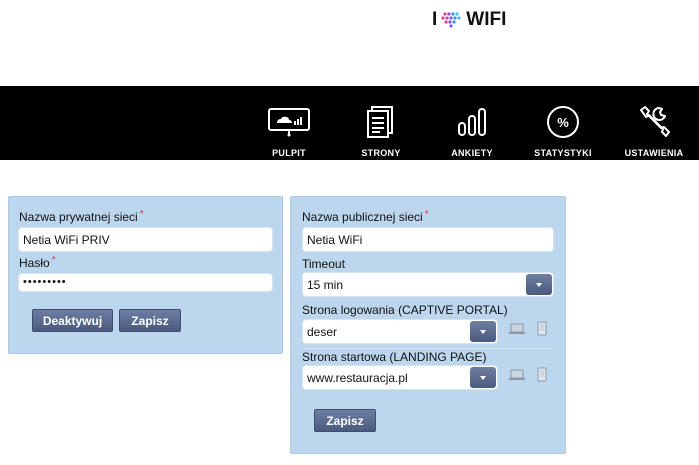 Image resolution: width=699 pixels, height=465 pixels. Describe the element at coordinates (34, 263) in the screenshot. I see `password-label-text: Hasło` at that location.